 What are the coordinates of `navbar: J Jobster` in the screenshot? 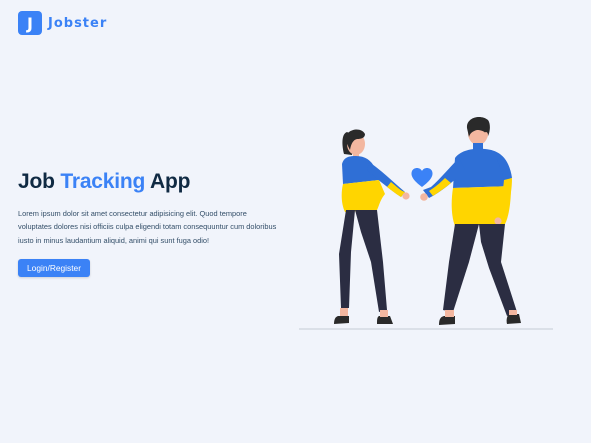 It's located at (62, 23).